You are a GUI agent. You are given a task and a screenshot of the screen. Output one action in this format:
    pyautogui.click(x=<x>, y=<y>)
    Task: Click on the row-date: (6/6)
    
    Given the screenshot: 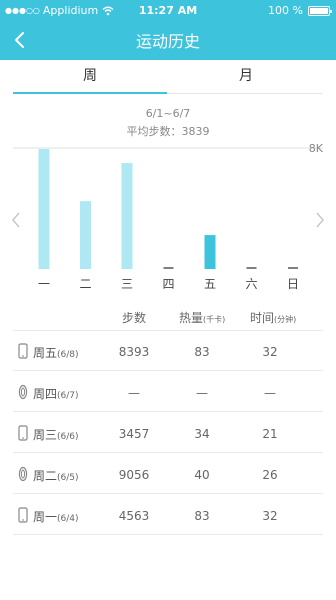 What is the action you would take?
    pyautogui.click(x=68, y=437)
    